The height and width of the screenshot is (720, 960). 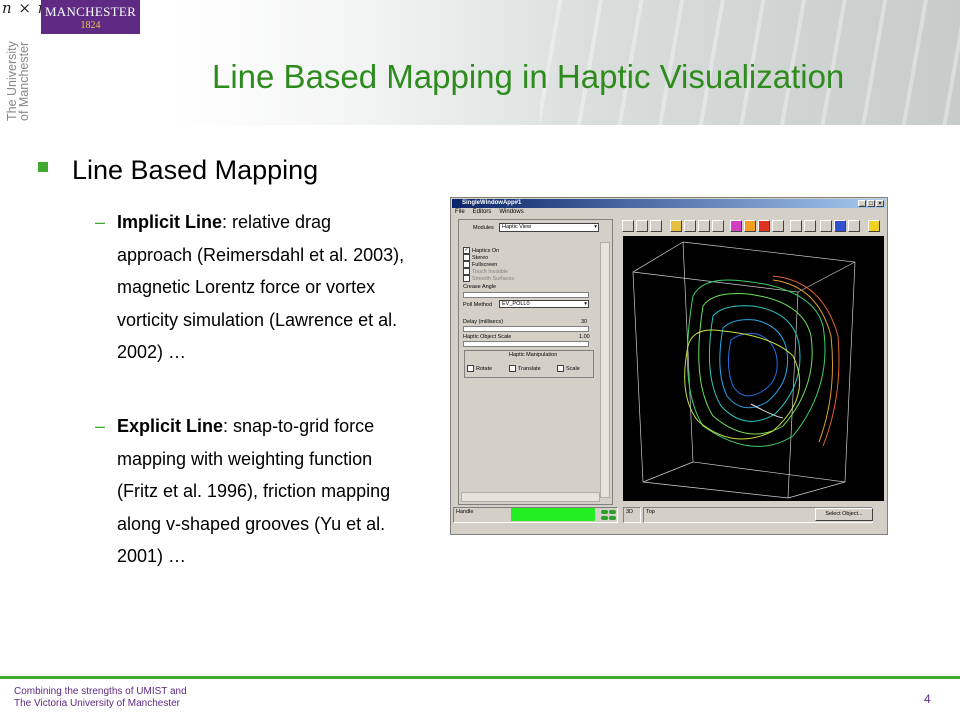 I want to click on status-3d-label: 3D, so click(x=630, y=512).